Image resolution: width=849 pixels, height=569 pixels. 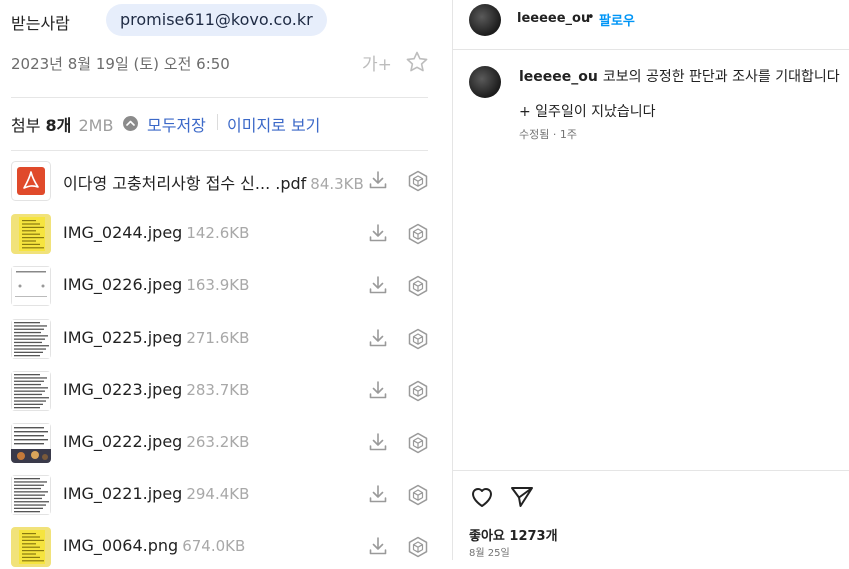 I want to click on attachment-name: IMG_0225.jpeg 271.6KB, so click(x=156, y=337).